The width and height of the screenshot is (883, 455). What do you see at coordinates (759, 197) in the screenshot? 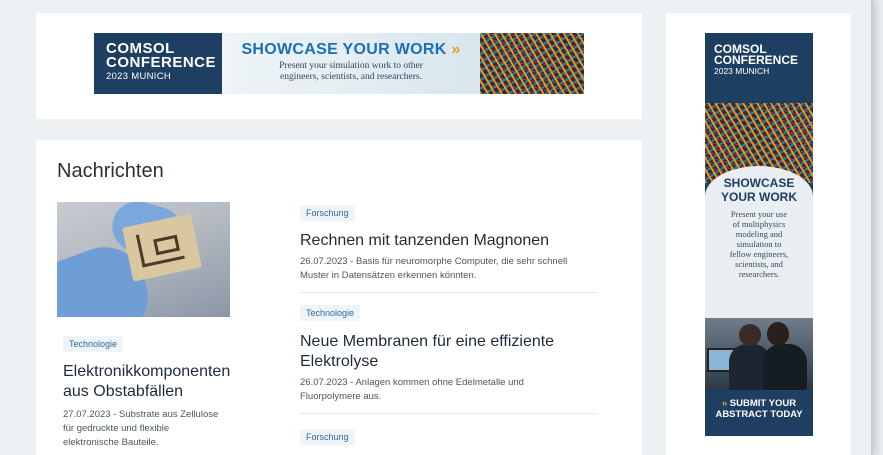
I see `side-headline-2: YOUR WORK` at bounding box center [759, 197].